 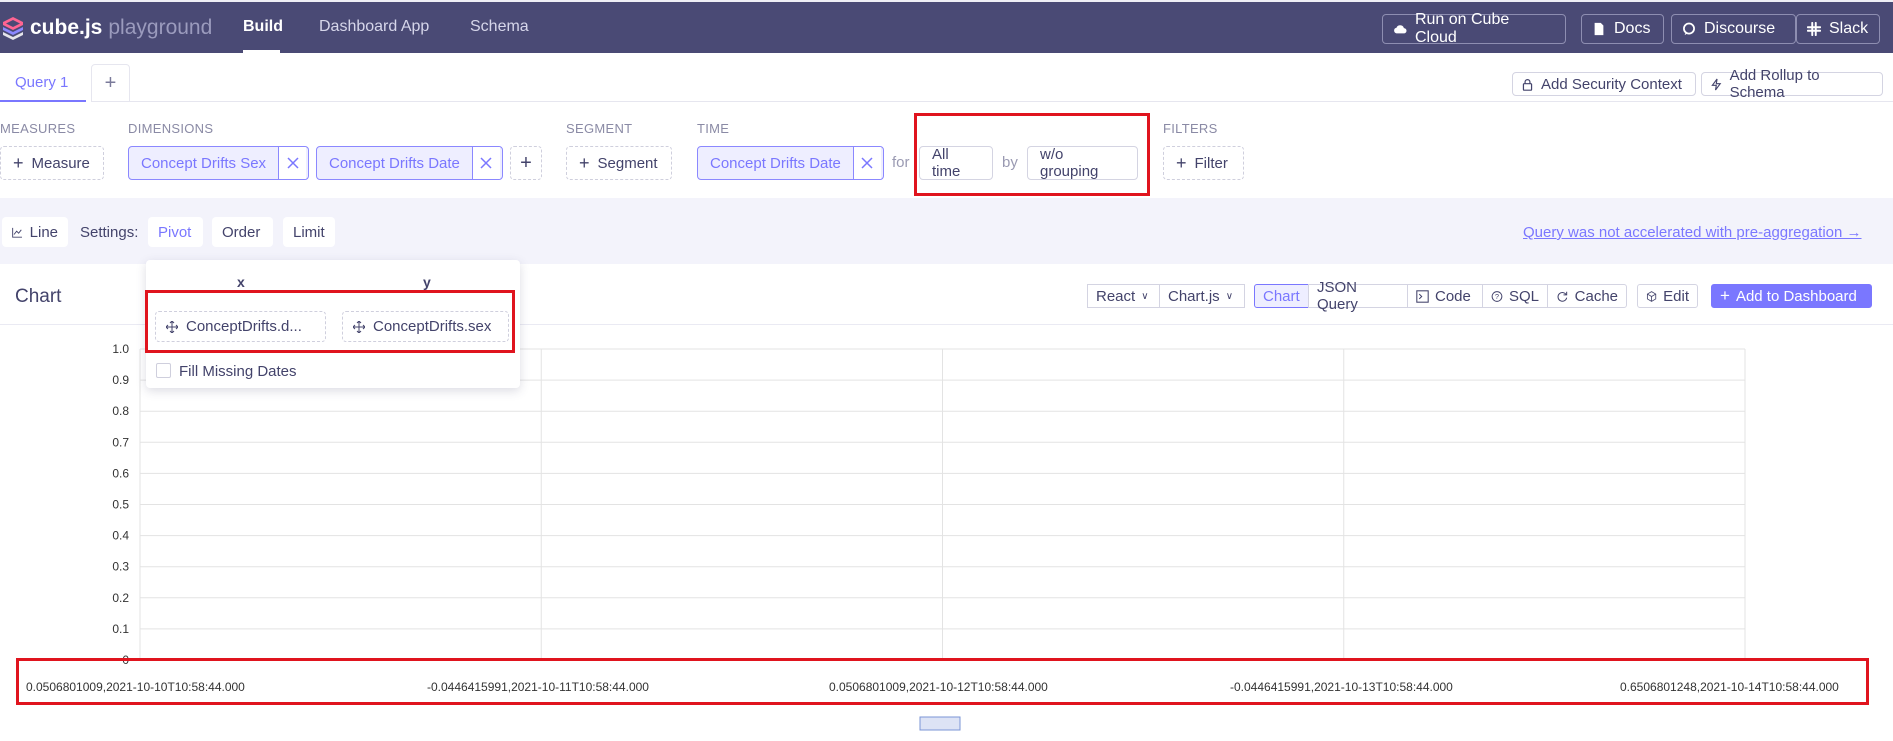 I want to click on library-label: Chart.js, so click(x=1194, y=296).